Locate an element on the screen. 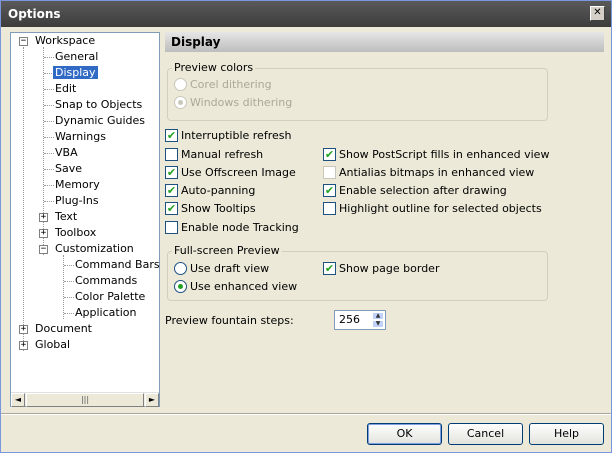 Image resolution: width=612 pixels, height=453 pixels. close-icon: ✕ is located at coordinates (597, 13).